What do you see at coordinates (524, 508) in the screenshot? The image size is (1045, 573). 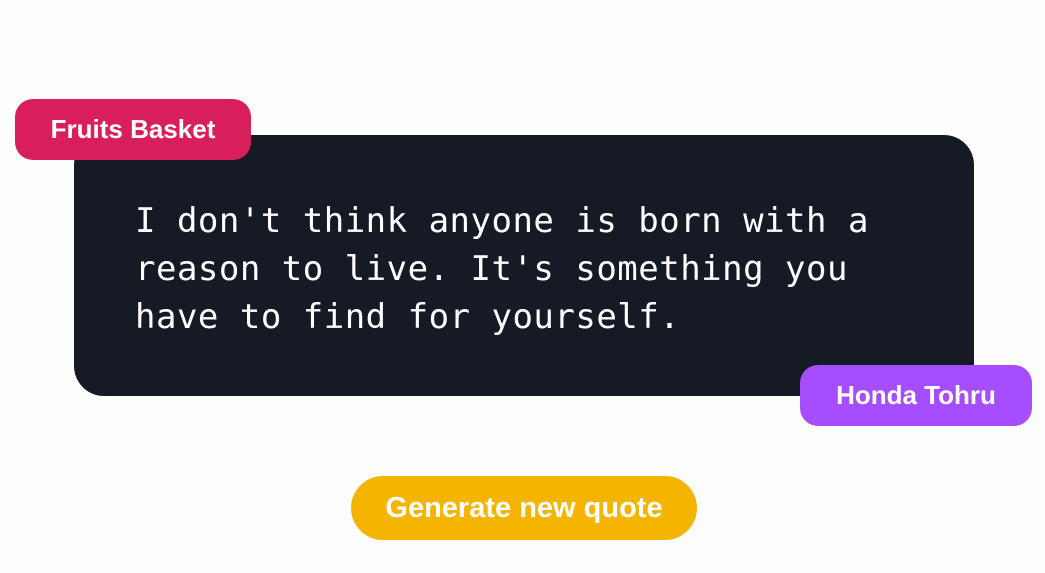 I see `generate-quote-button: Generate new quote` at bounding box center [524, 508].